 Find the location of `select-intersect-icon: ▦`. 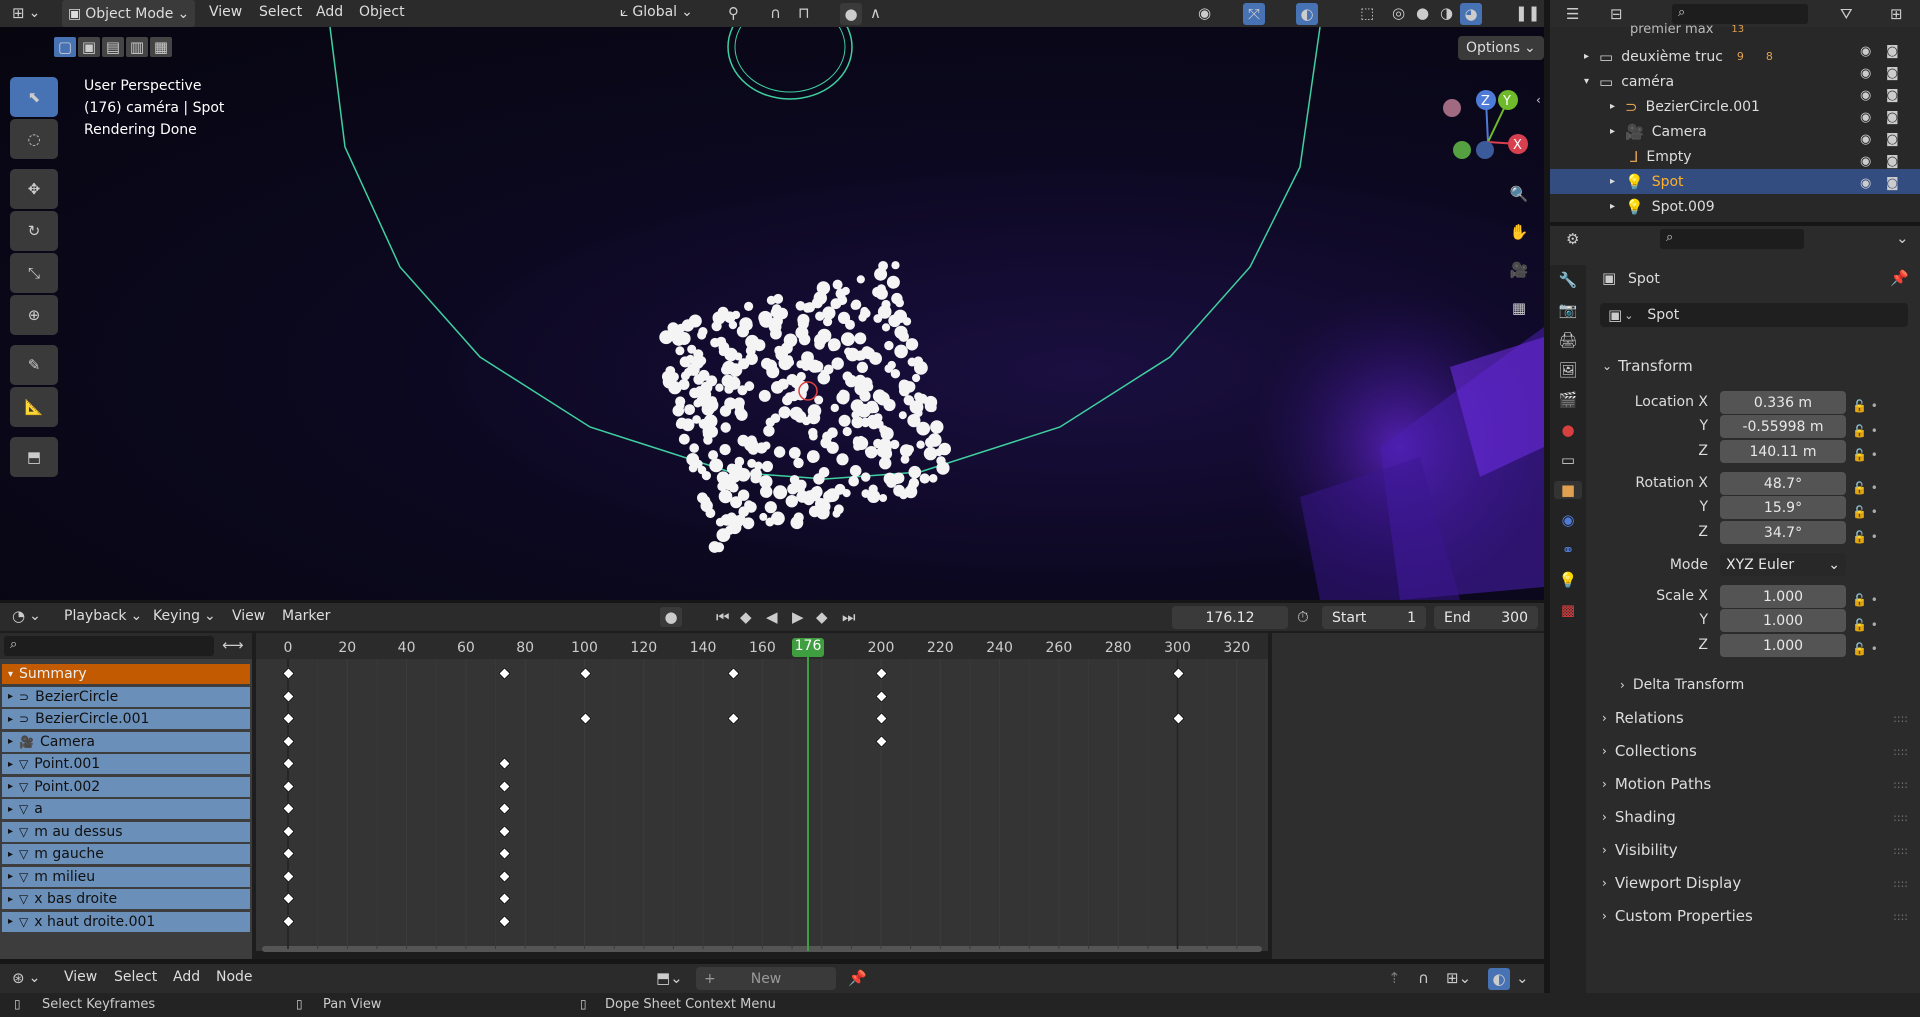

select-intersect-icon: ▦ is located at coordinates (161, 47).